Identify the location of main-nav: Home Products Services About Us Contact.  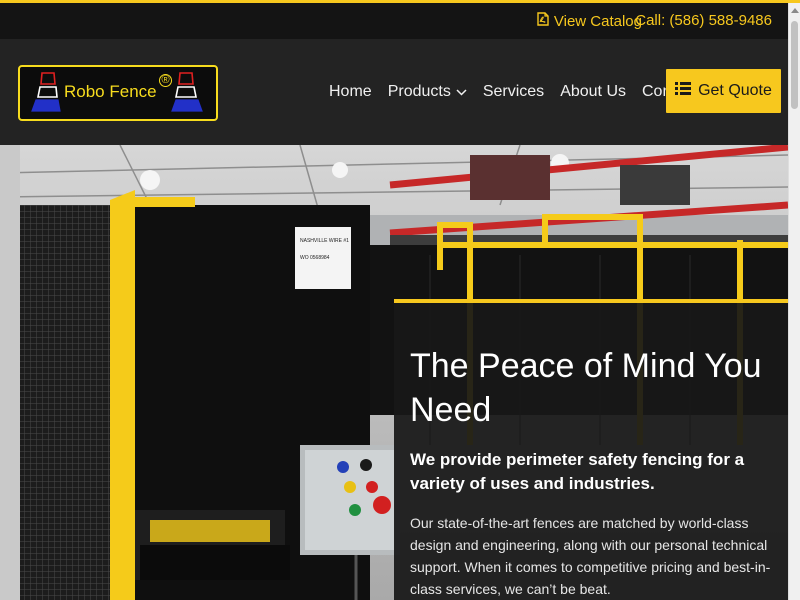
(521, 92).